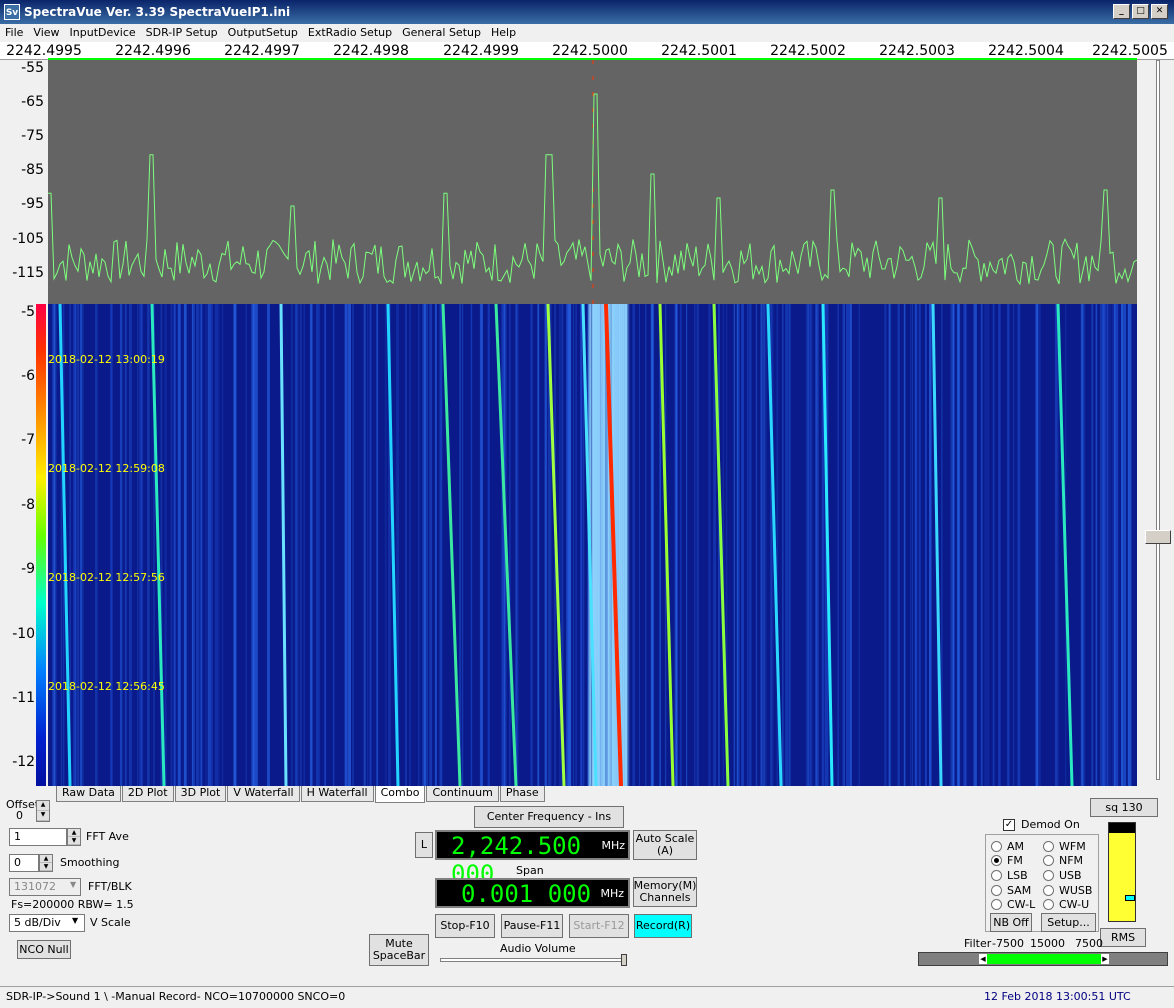 The image size is (1174, 1008). Describe the element at coordinates (400, 794) in the screenshot. I see `tab-combo: Combo` at that location.